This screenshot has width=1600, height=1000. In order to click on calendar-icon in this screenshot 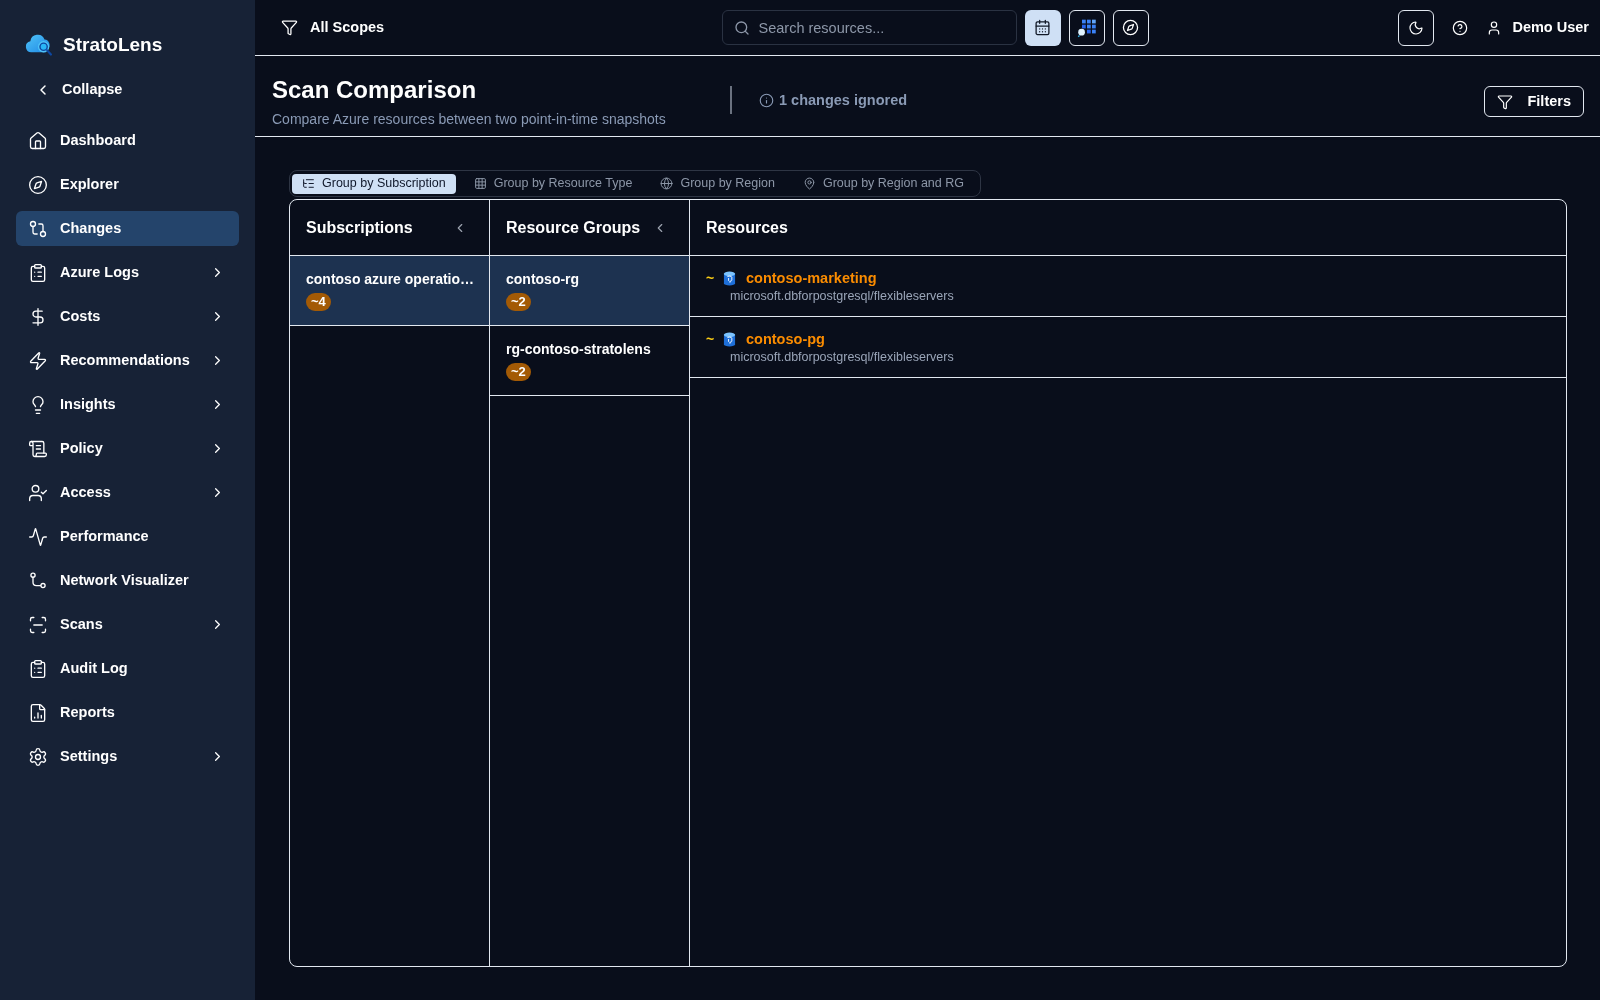, I will do `click(1042, 27)`.